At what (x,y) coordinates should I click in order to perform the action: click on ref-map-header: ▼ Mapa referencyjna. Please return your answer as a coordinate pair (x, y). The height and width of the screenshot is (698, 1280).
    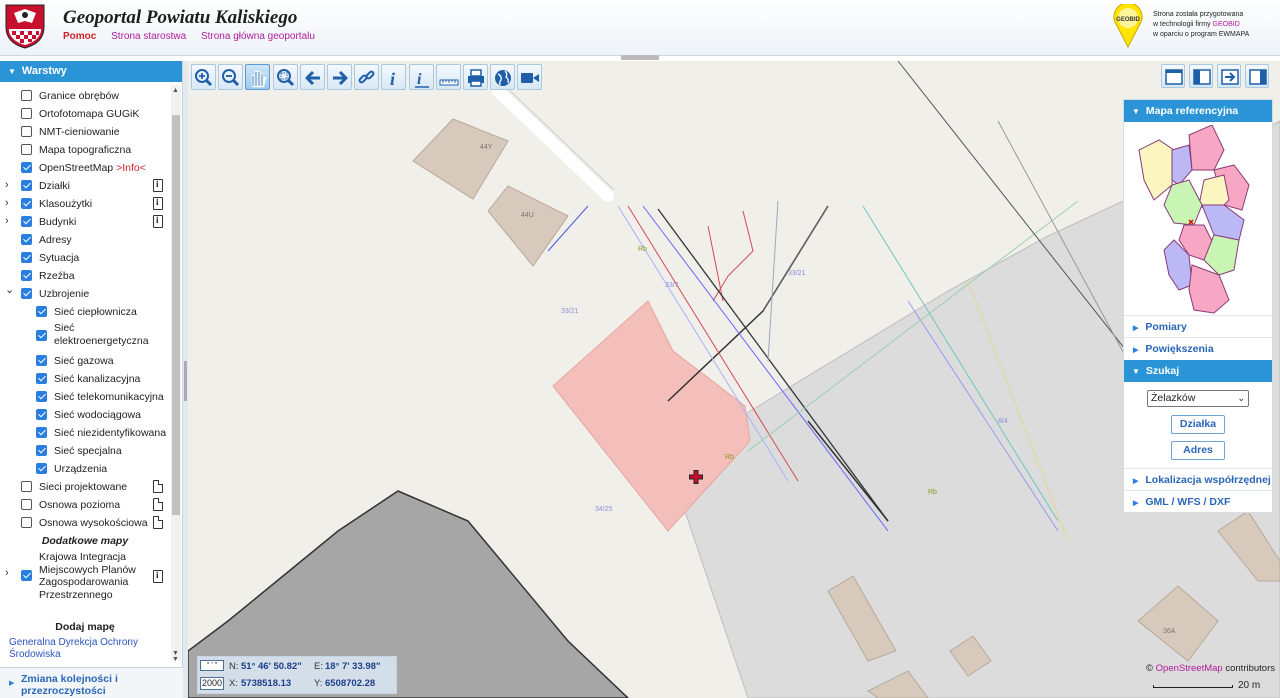
    Looking at the image, I should click on (1198, 111).